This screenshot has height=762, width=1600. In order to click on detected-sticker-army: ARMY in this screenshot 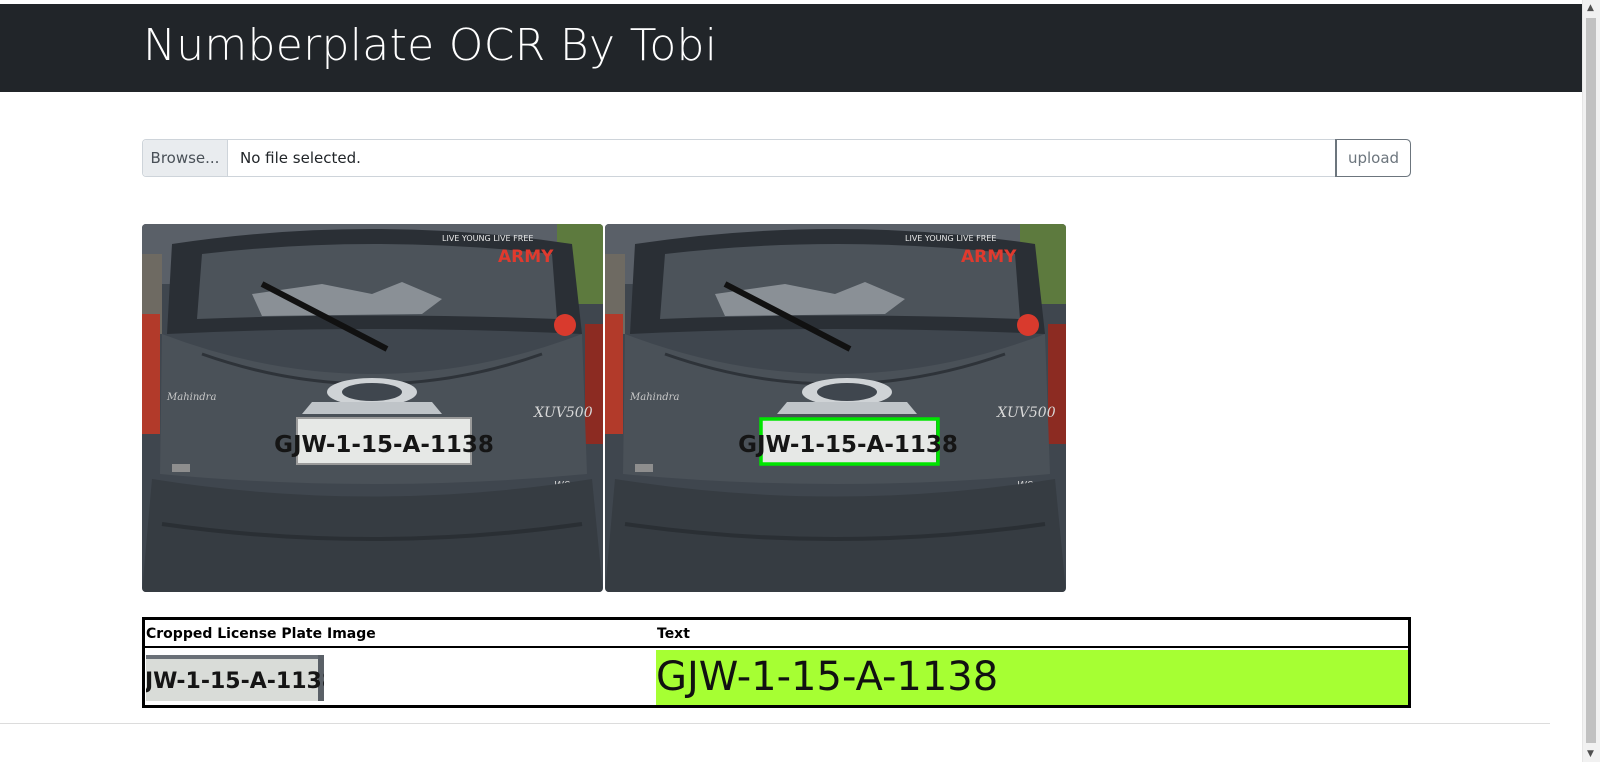, I will do `click(989, 257)`.